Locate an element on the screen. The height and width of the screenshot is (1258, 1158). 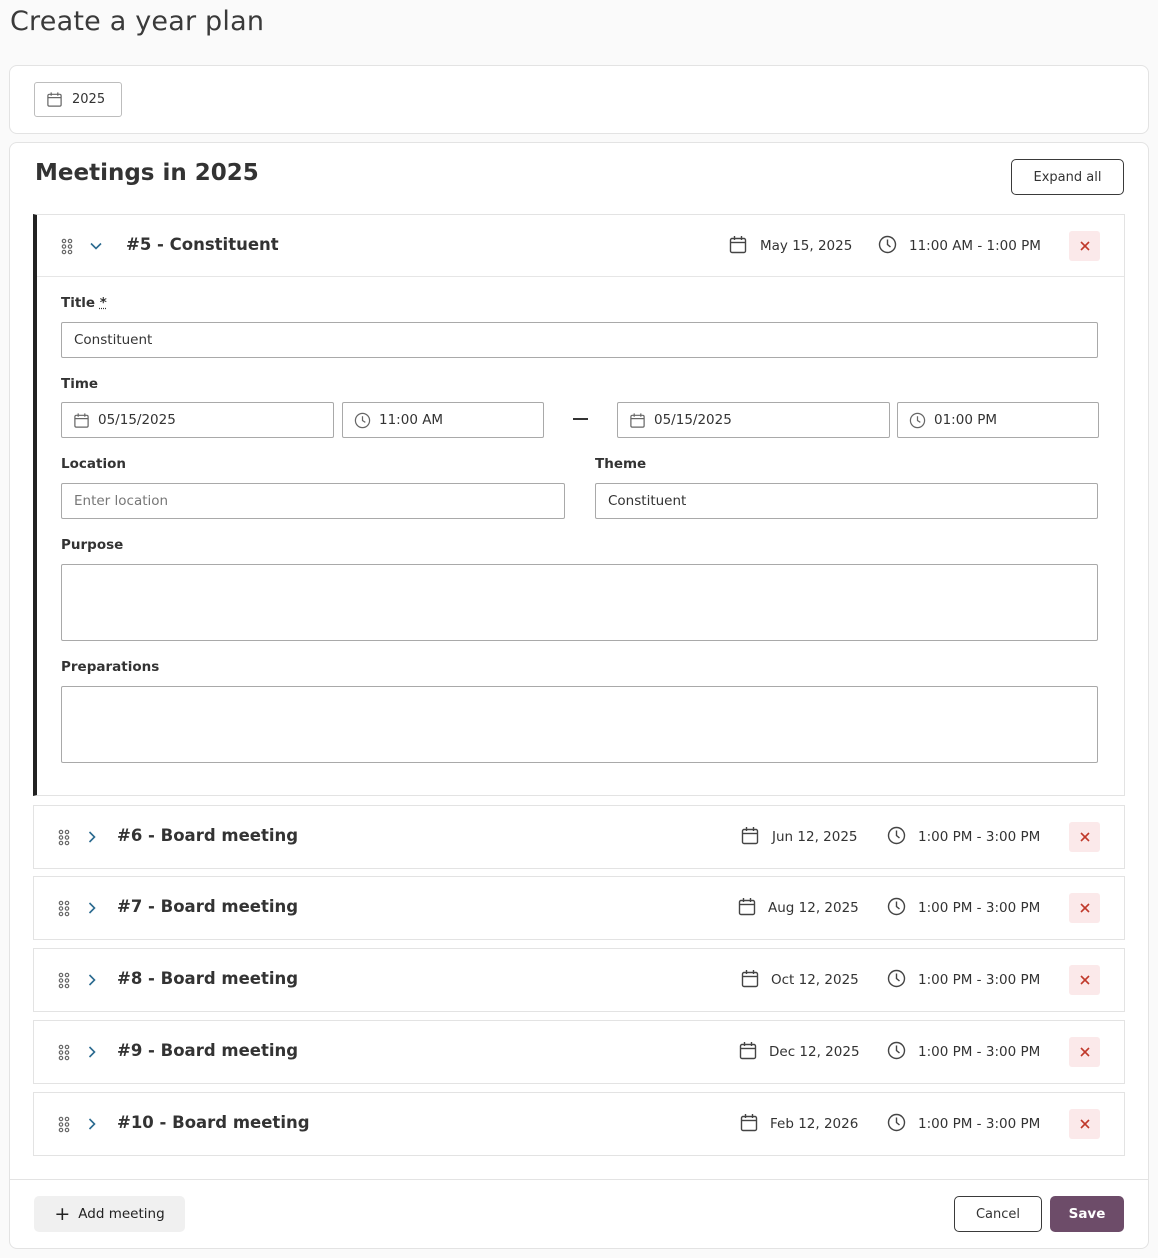
page-title: Create a year plan is located at coordinates (137, 21).